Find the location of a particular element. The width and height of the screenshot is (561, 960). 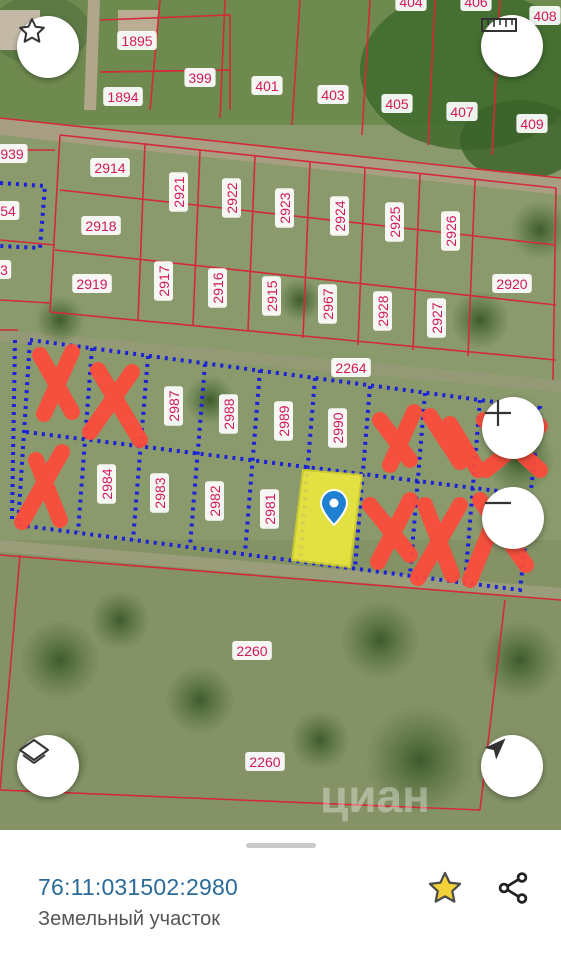

parcel-label: 1895 is located at coordinates (137, 40).